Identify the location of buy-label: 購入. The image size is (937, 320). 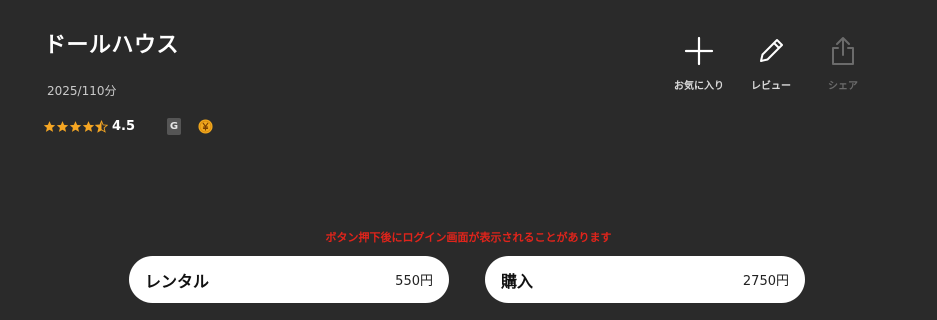
(517, 281).